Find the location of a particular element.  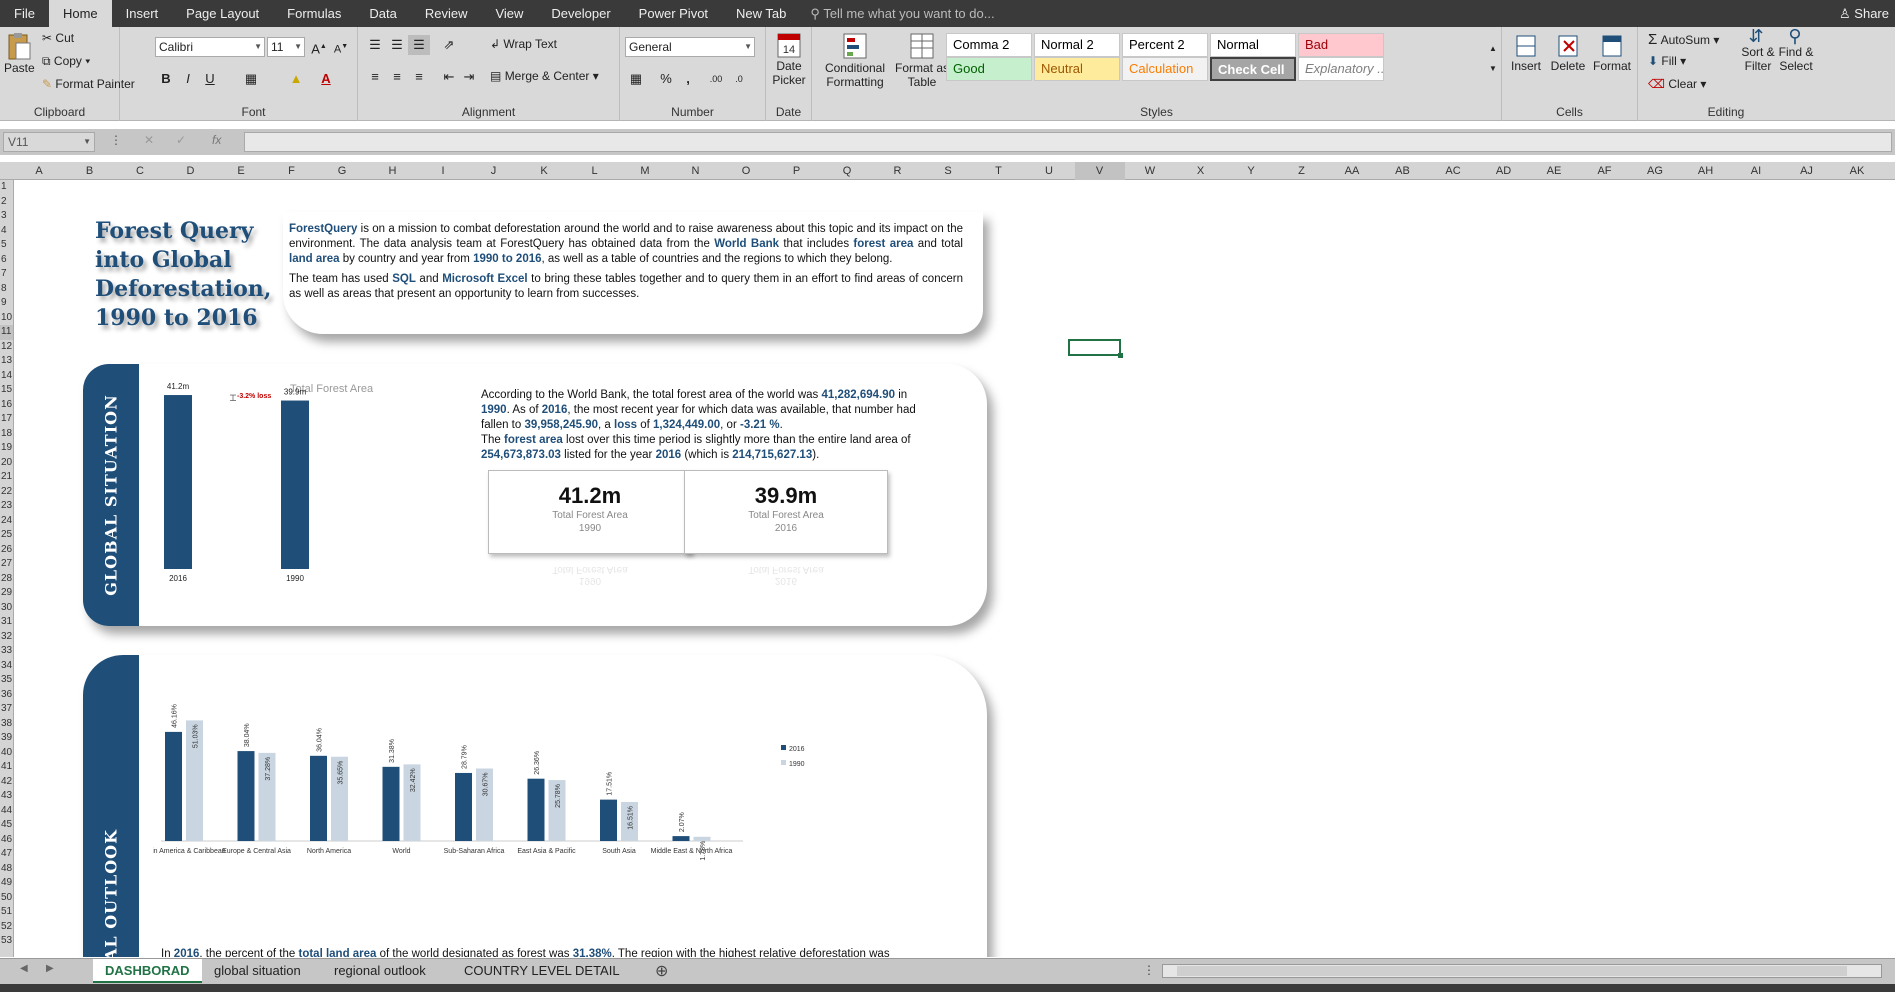

cell-style-option: Percent 2 is located at coordinates (1165, 45).